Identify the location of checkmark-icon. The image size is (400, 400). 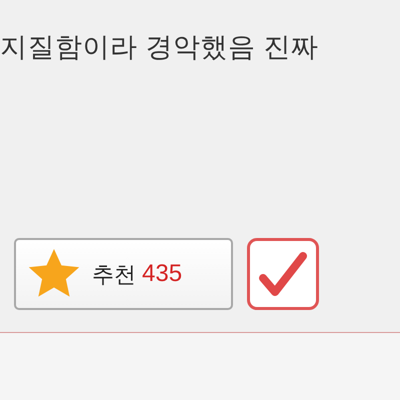
(283, 274).